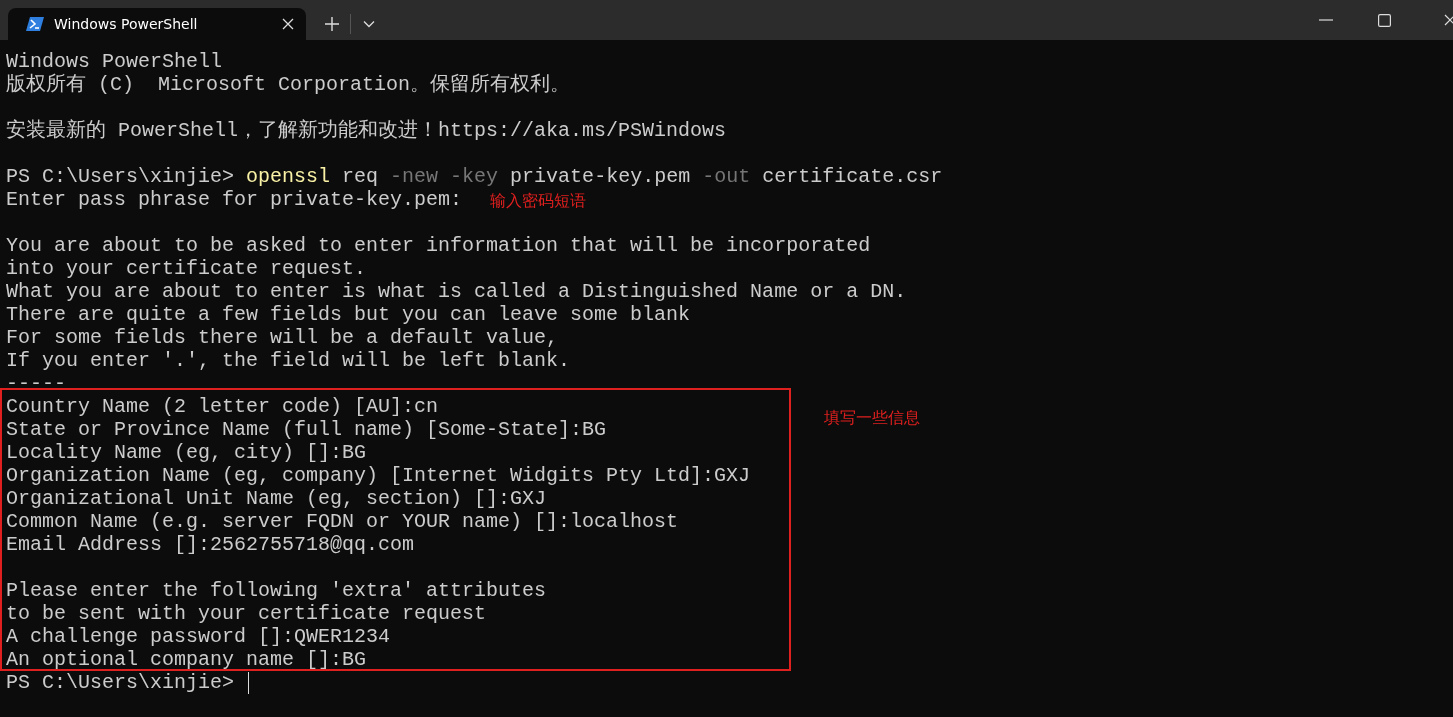  What do you see at coordinates (456, 291) in the screenshot?
I see `terminal-line: What you are about to enter is what is called a Distinguished Name or a DN.` at bounding box center [456, 291].